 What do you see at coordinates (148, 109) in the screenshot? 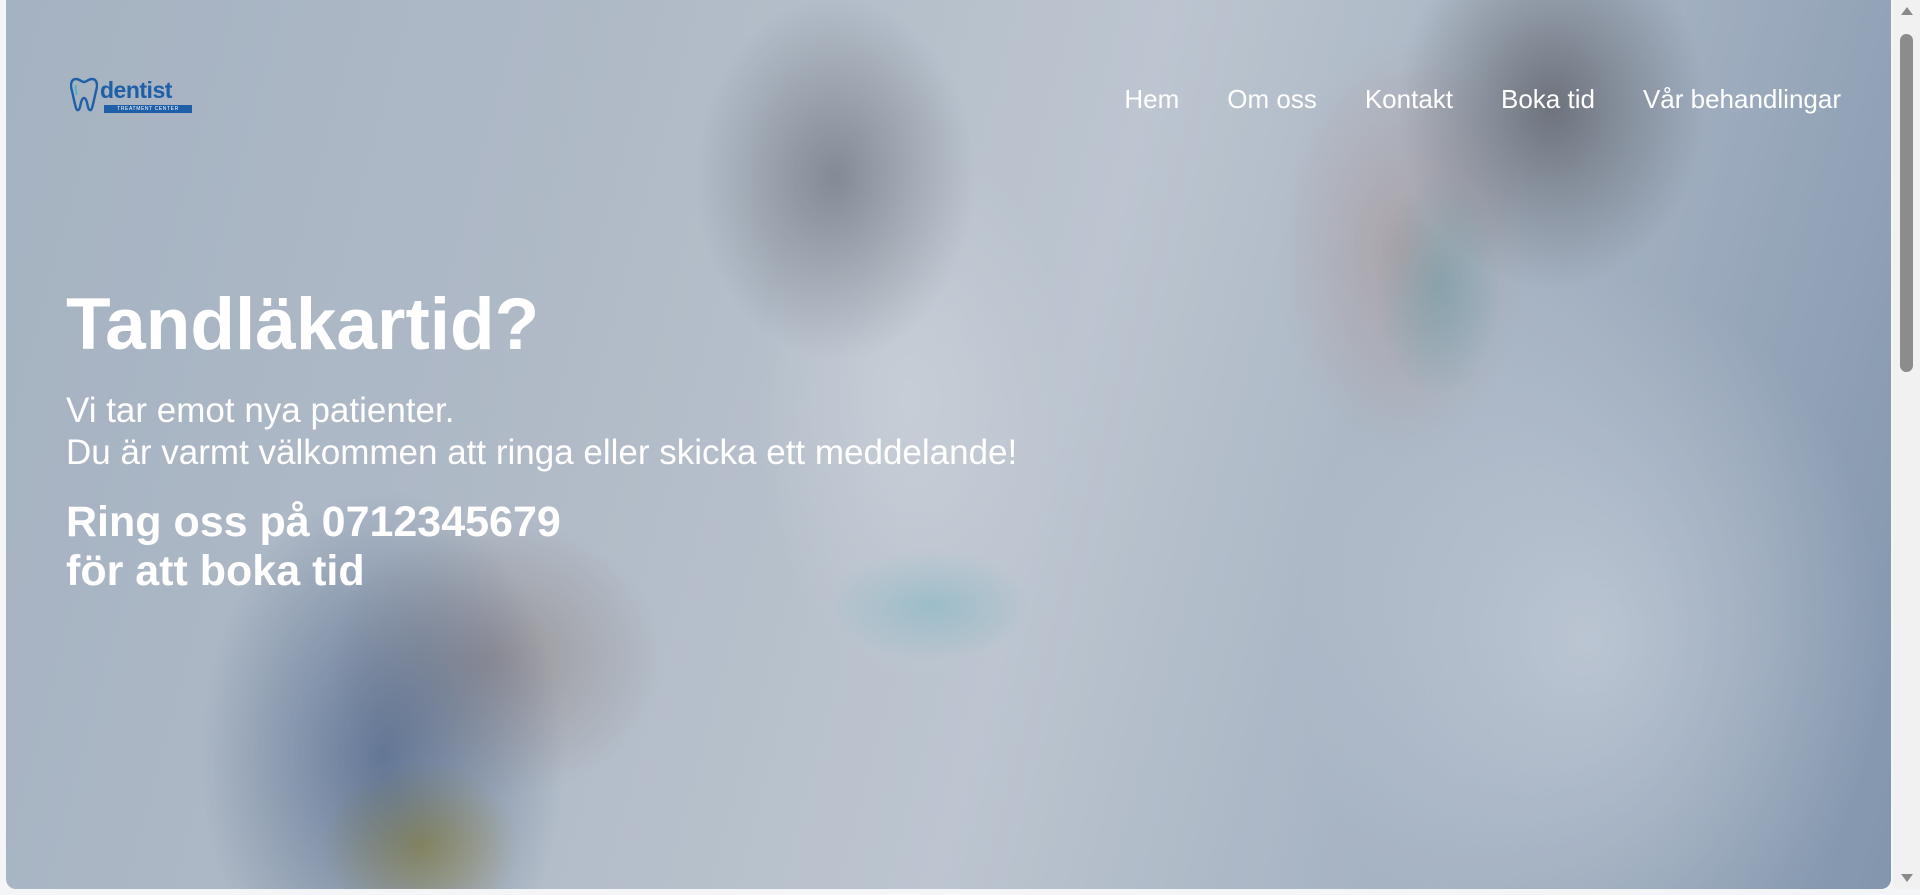
I see `logo-tagline: TREATMENT CENTER` at bounding box center [148, 109].